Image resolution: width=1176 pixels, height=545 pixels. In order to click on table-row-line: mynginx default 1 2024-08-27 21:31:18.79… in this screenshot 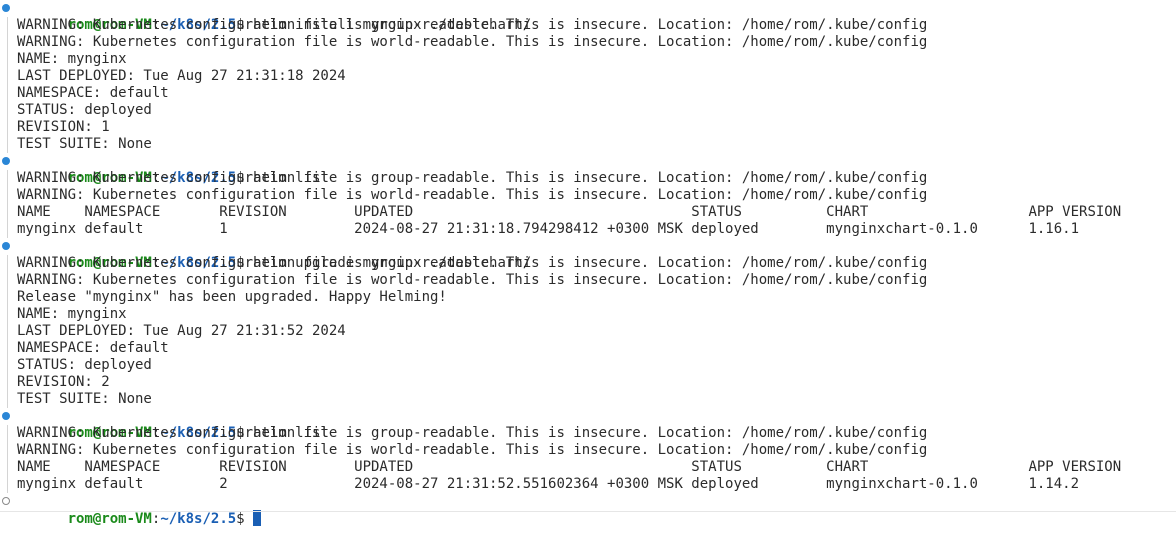, I will do `click(548, 229)`.